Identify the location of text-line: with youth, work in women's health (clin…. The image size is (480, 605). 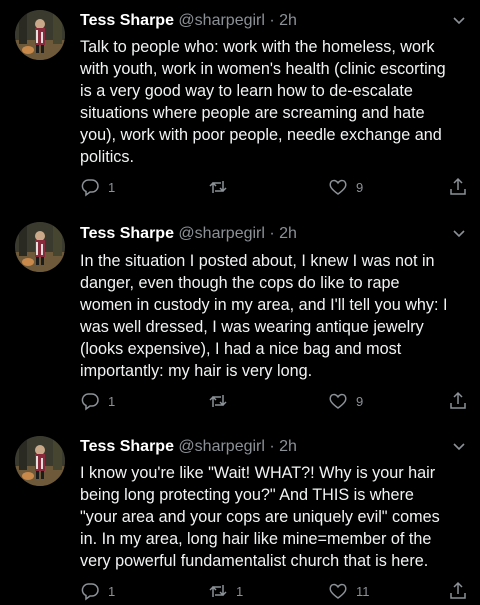
(263, 69).